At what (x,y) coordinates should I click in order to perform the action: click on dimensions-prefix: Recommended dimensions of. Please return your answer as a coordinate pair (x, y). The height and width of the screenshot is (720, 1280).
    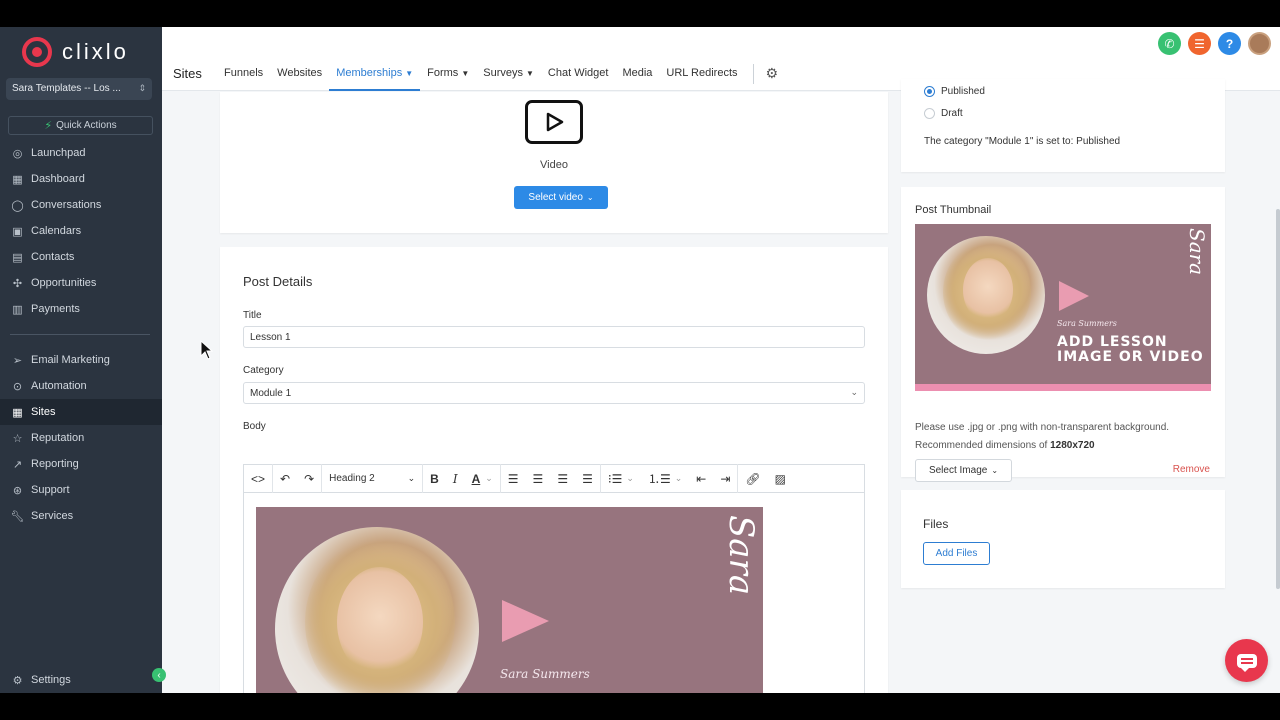
    Looking at the image, I should click on (981, 445).